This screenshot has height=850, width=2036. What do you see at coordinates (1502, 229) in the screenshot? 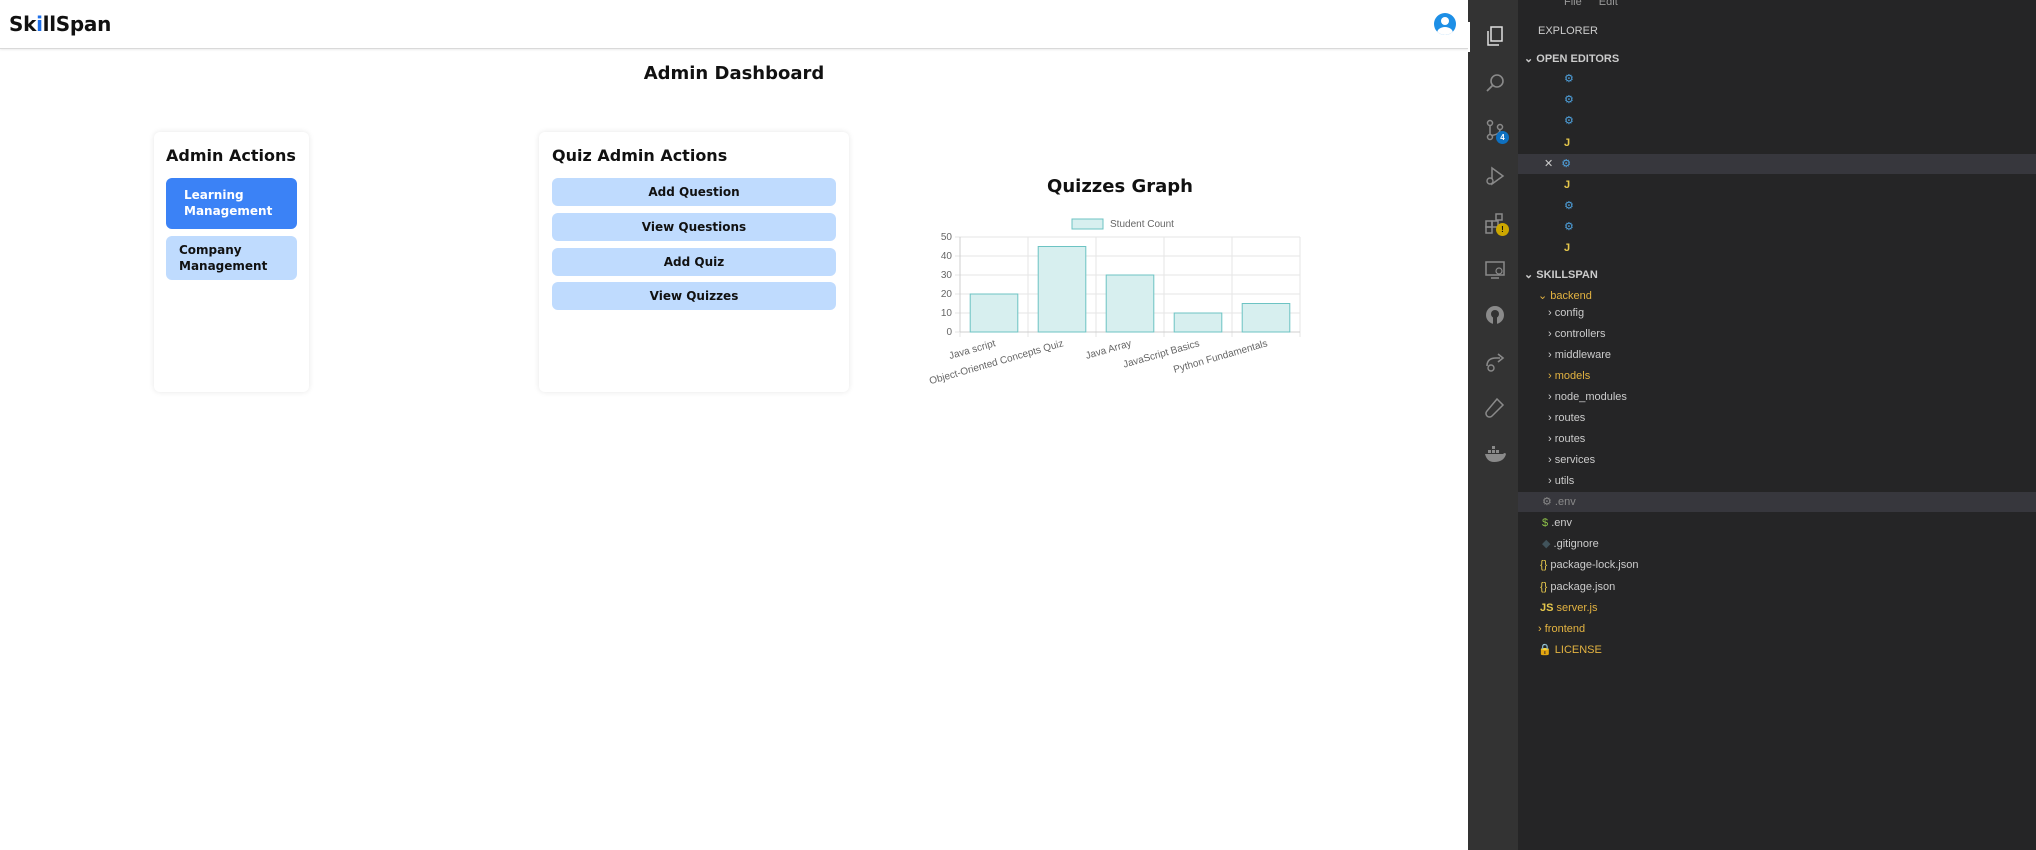
I see `warning-badge-icon: !` at bounding box center [1502, 229].